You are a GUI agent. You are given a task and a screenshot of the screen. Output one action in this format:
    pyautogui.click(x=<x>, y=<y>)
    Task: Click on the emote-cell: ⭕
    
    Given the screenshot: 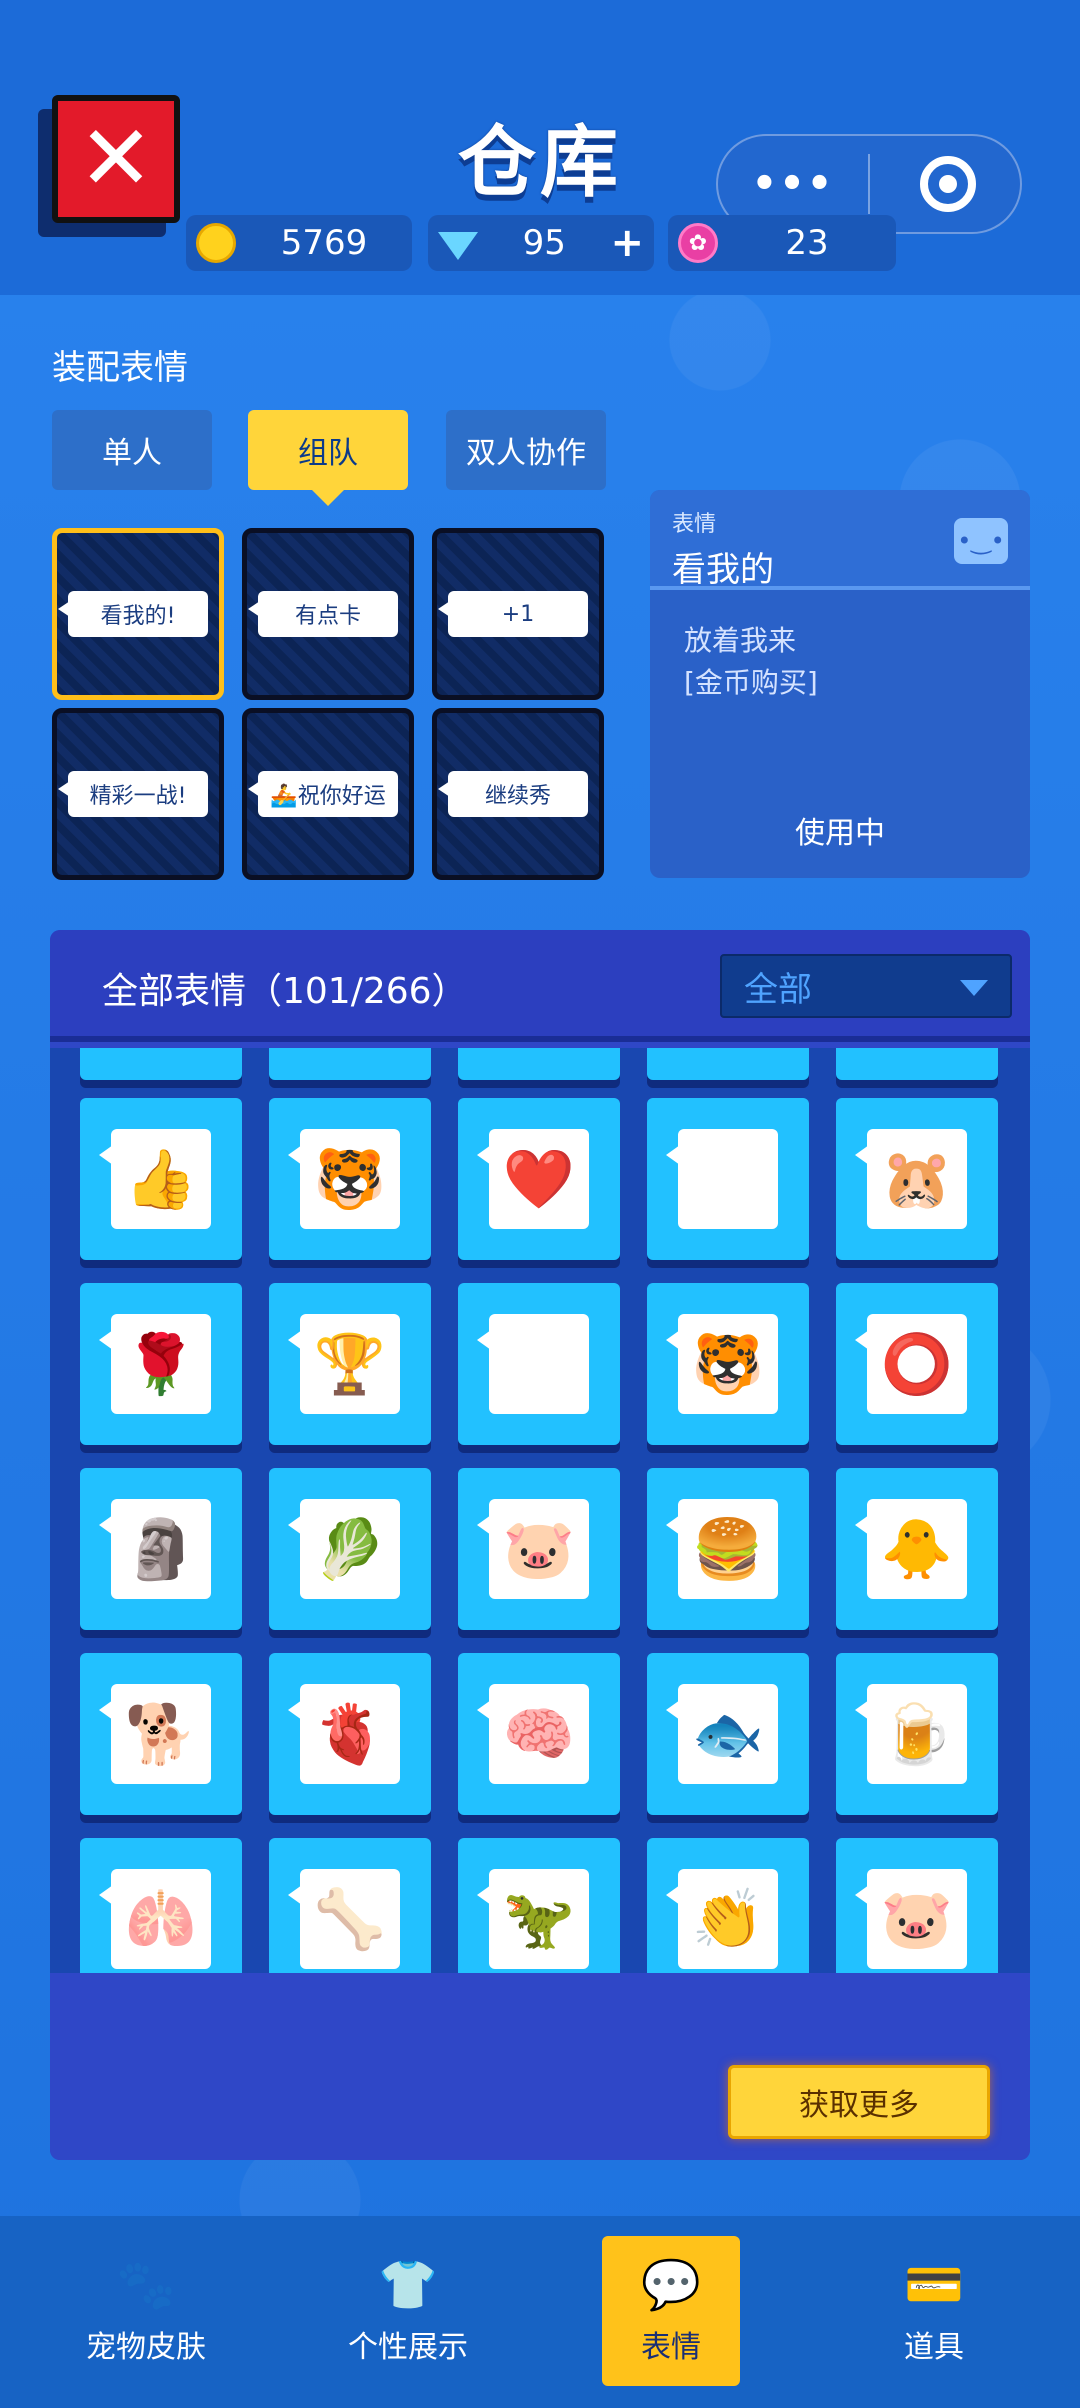 What is the action you would take?
    pyautogui.click(x=917, y=1364)
    